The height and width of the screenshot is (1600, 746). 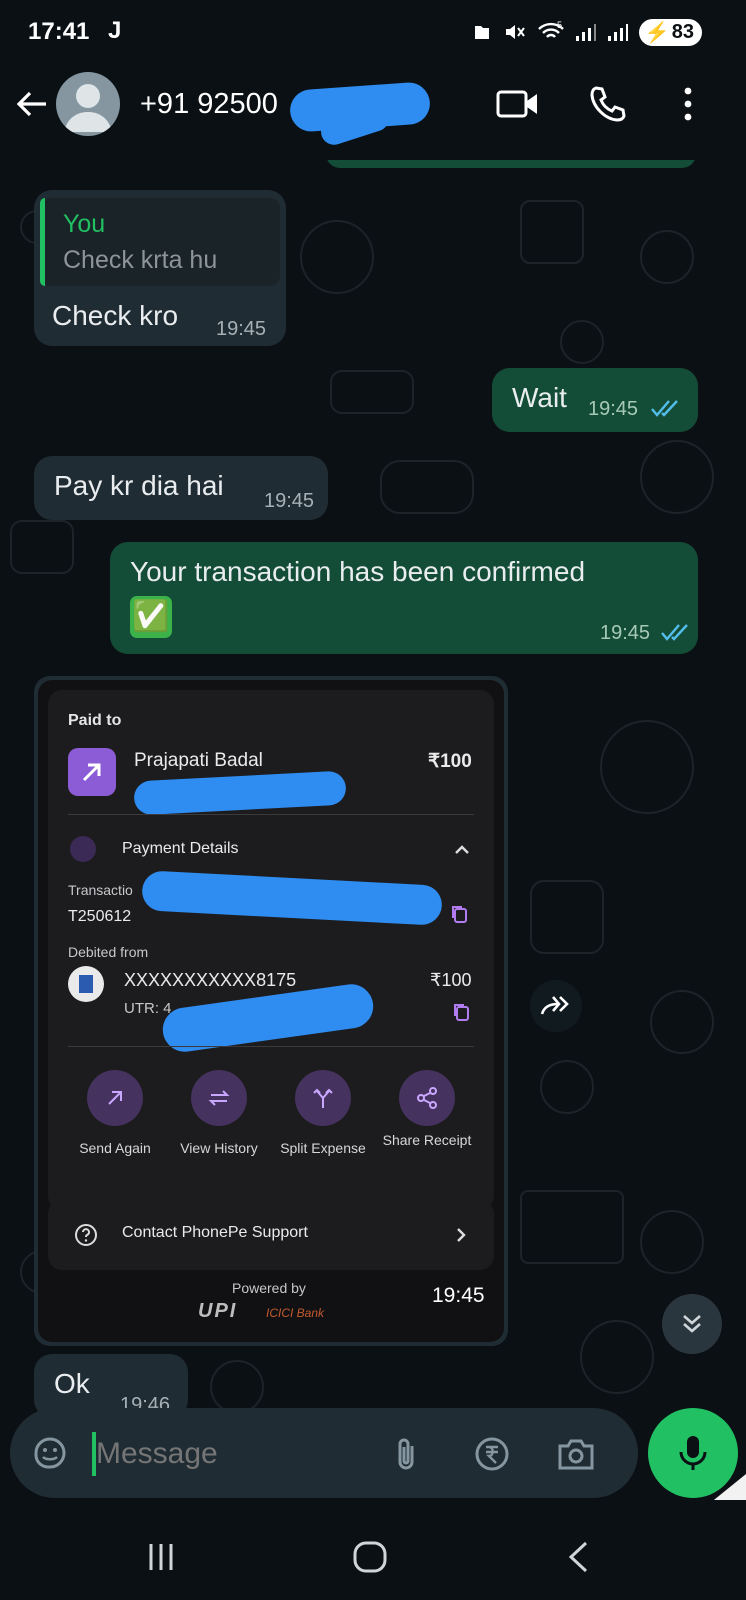 What do you see at coordinates (115, 30) in the screenshot?
I see `app-notification-indicator: J` at bounding box center [115, 30].